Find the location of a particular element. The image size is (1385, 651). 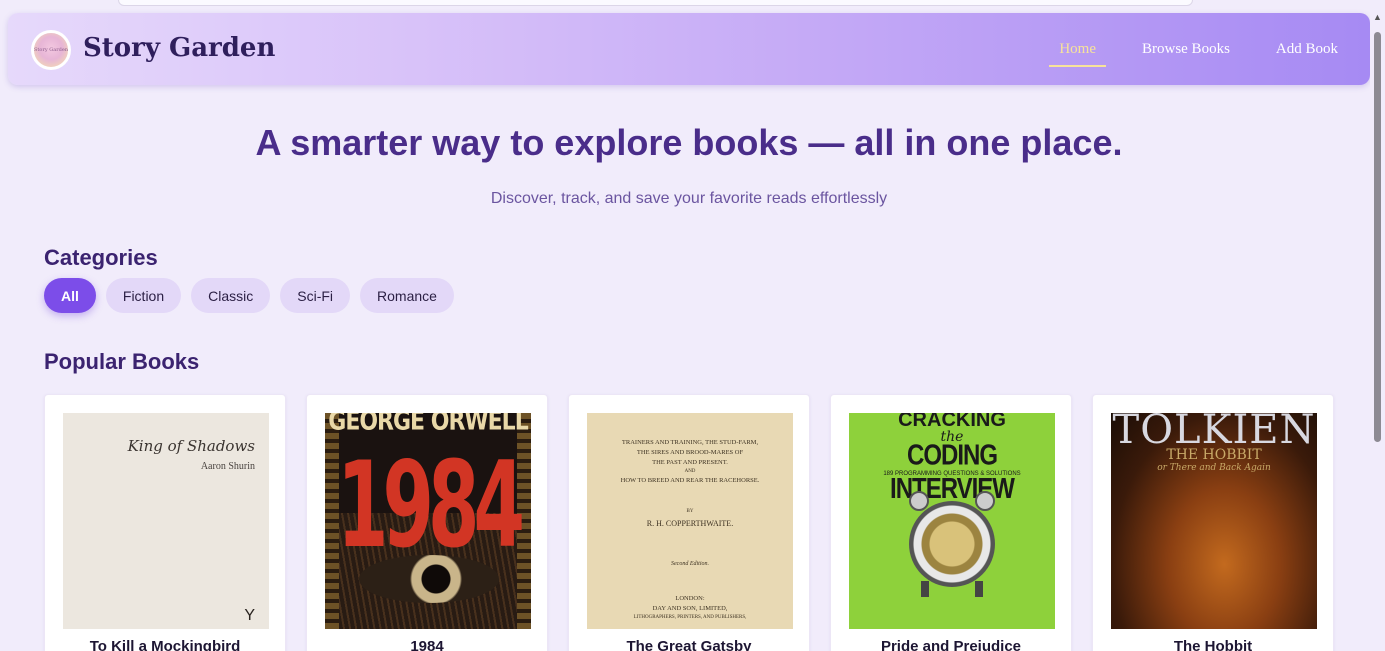

cover-title: THE HOBBIT is located at coordinates (1214, 455).